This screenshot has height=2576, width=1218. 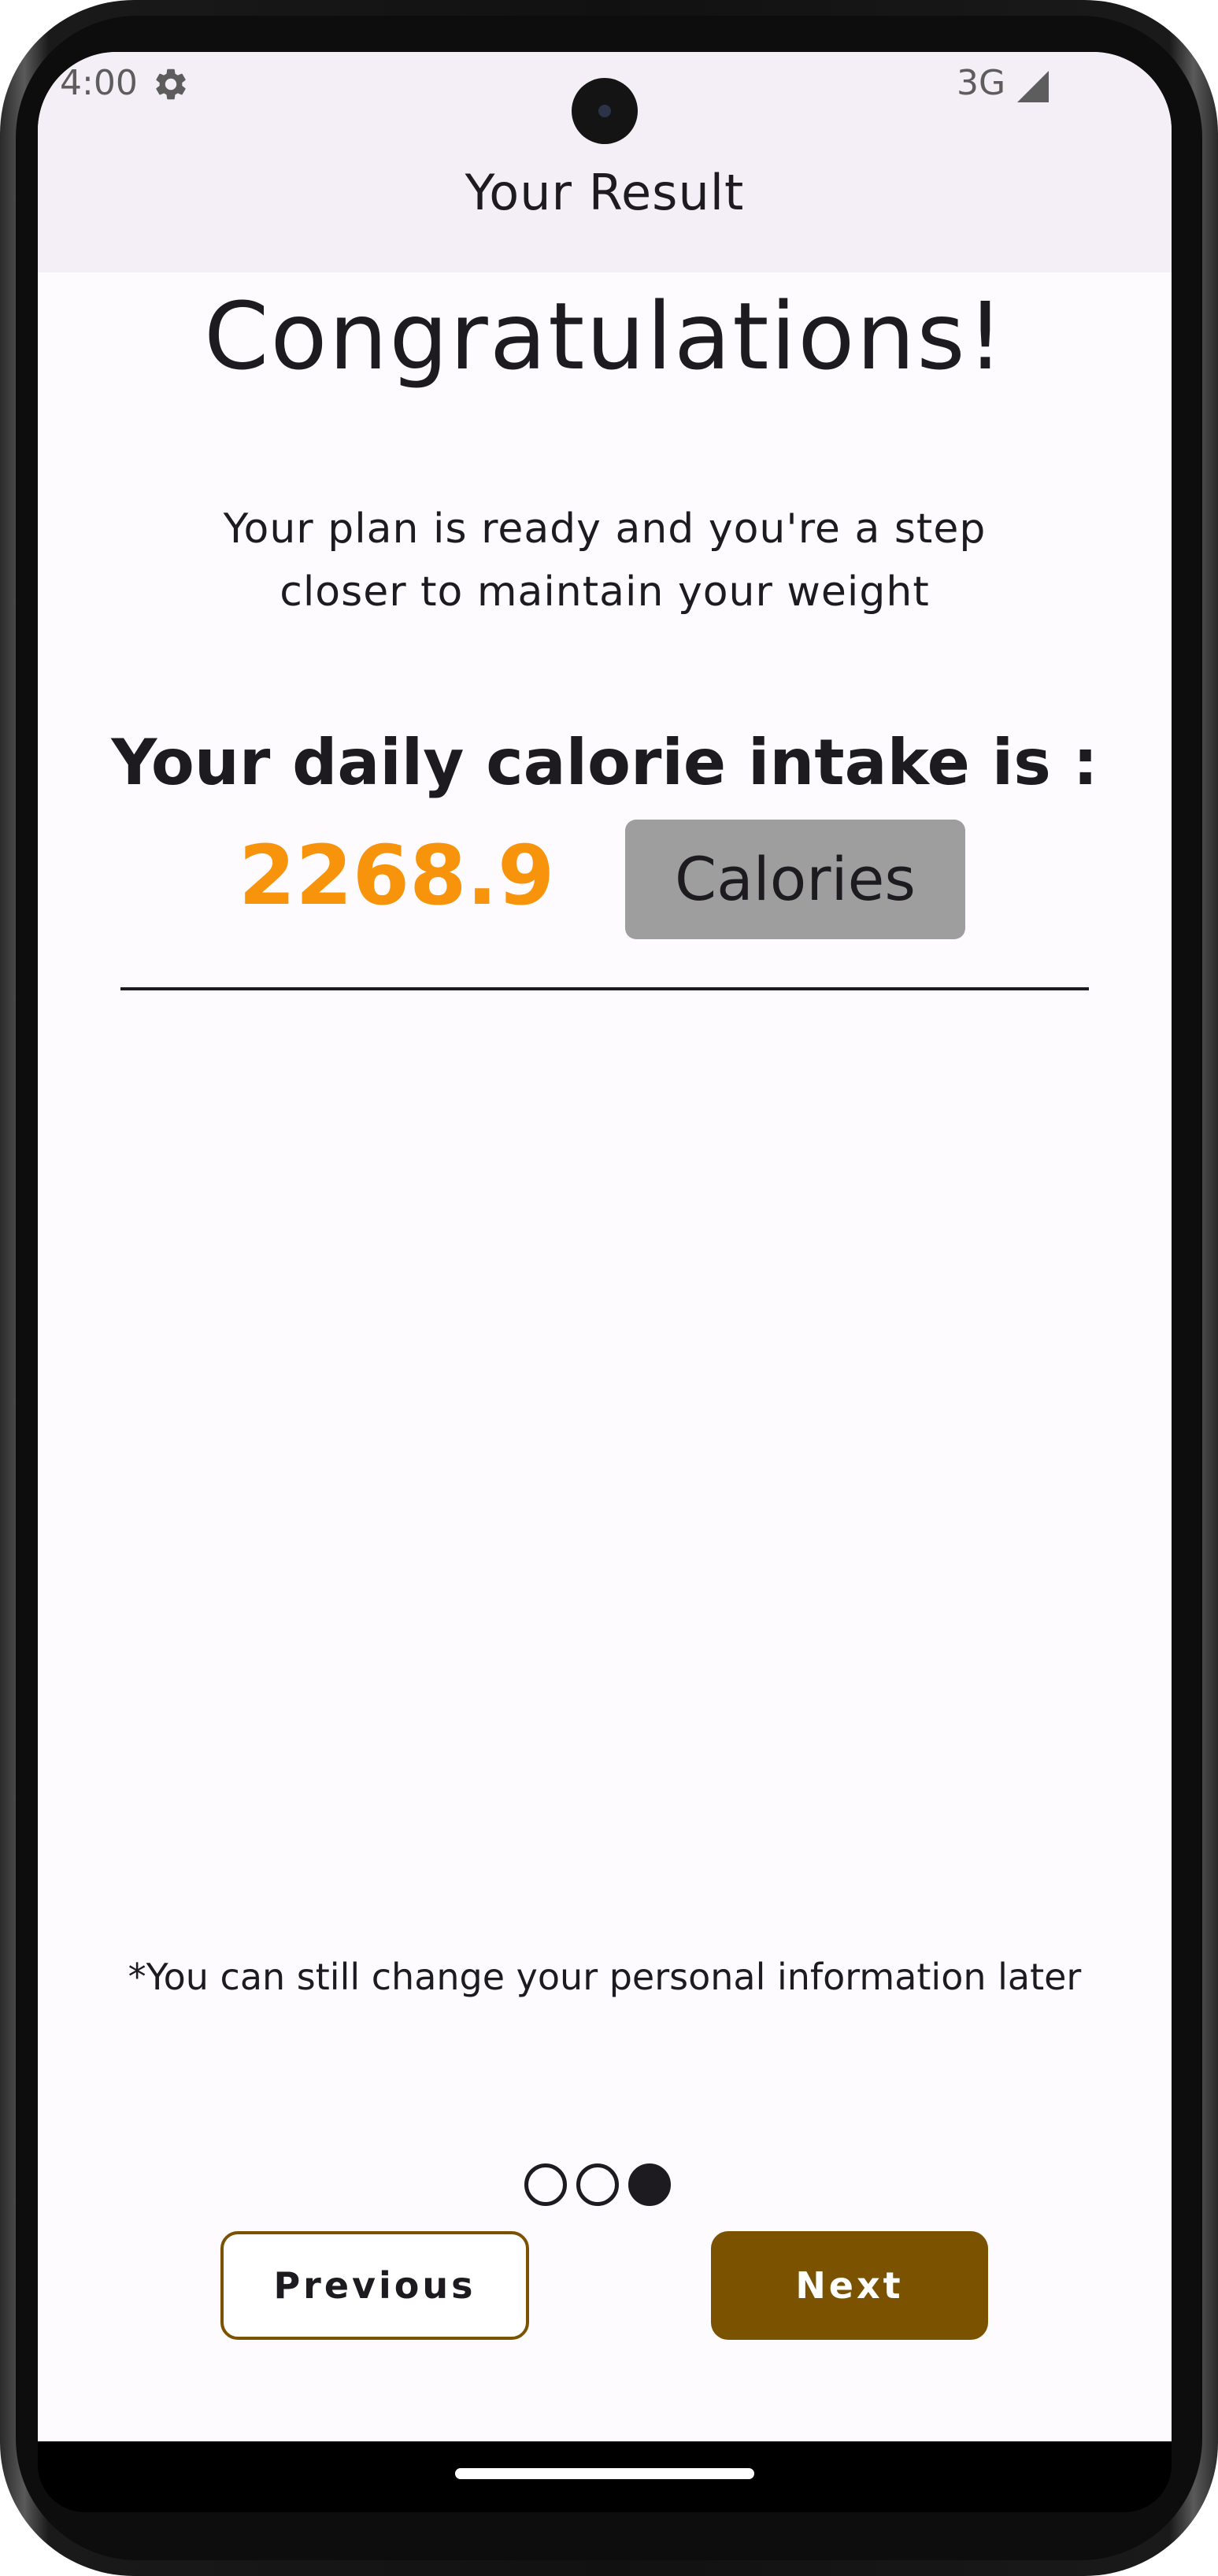 I want to click on front-camera, so click(x=605, y=111).